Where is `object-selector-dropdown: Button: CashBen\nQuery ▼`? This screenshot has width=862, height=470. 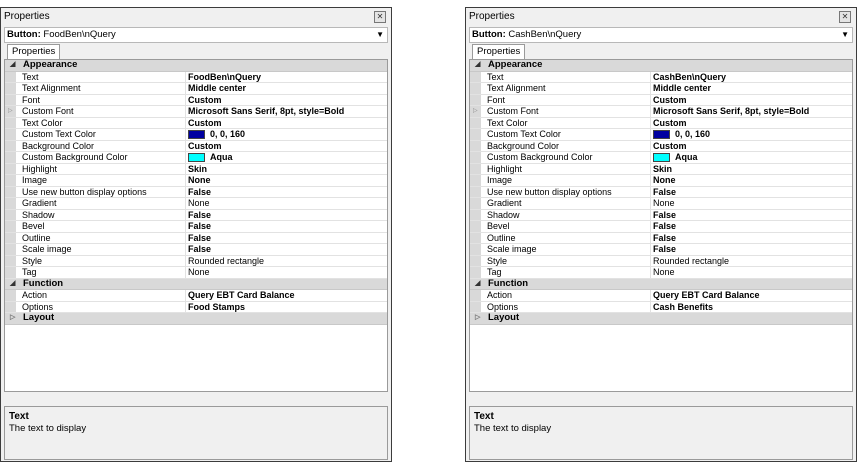
object-selector-dropdown: Button: CashBen\nQuery ▼ is located at coordinates (661, 35).